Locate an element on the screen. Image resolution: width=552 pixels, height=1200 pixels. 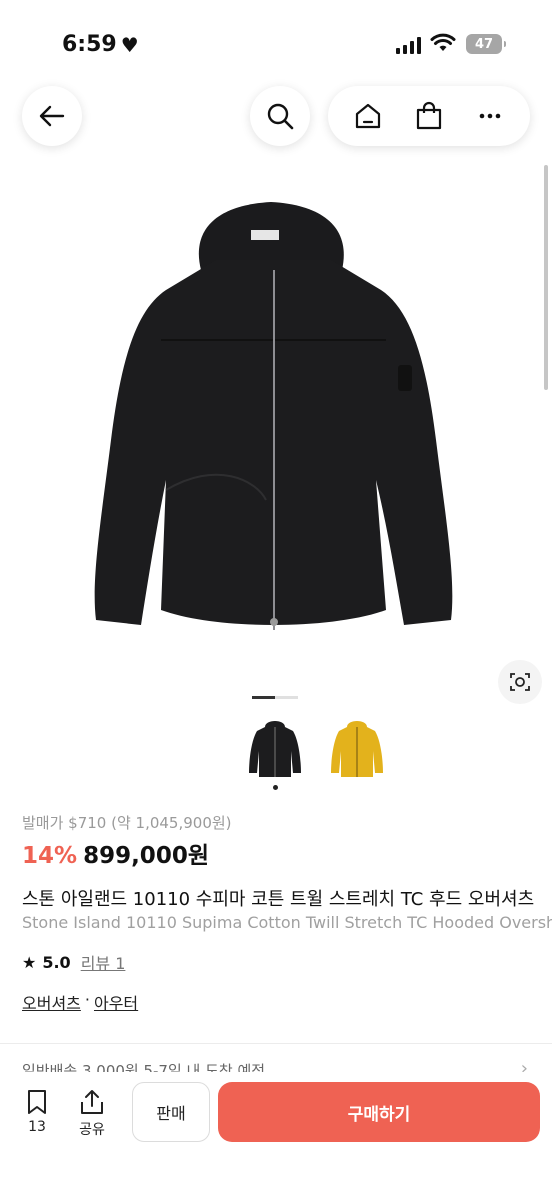
bag-button is located at coordinates (429, 116).